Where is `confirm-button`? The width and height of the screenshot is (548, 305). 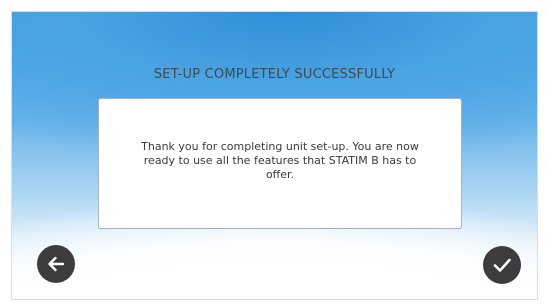 confirm-button is located at coordinates (502, 265).